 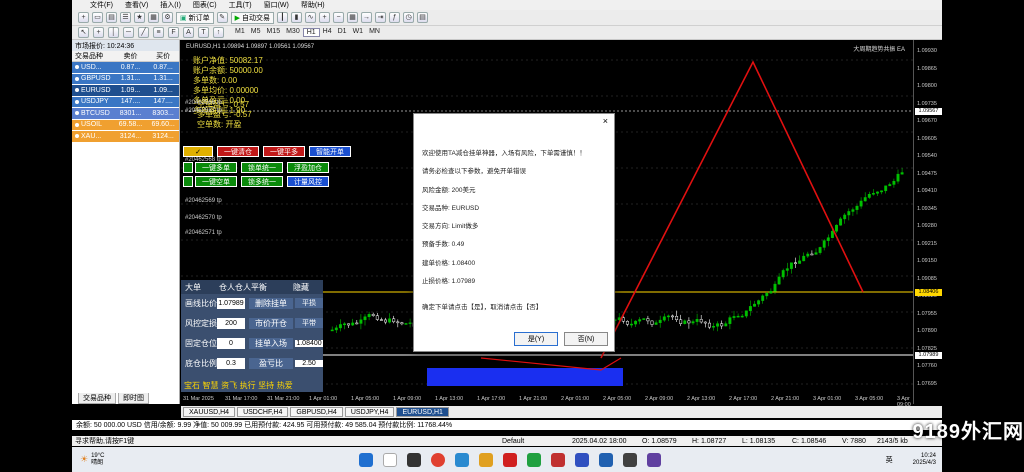 What do you see at coordinates (536, 339) in the screenshot?
I see `yes-button: 是(Y)` at bounding box center [536, 339].